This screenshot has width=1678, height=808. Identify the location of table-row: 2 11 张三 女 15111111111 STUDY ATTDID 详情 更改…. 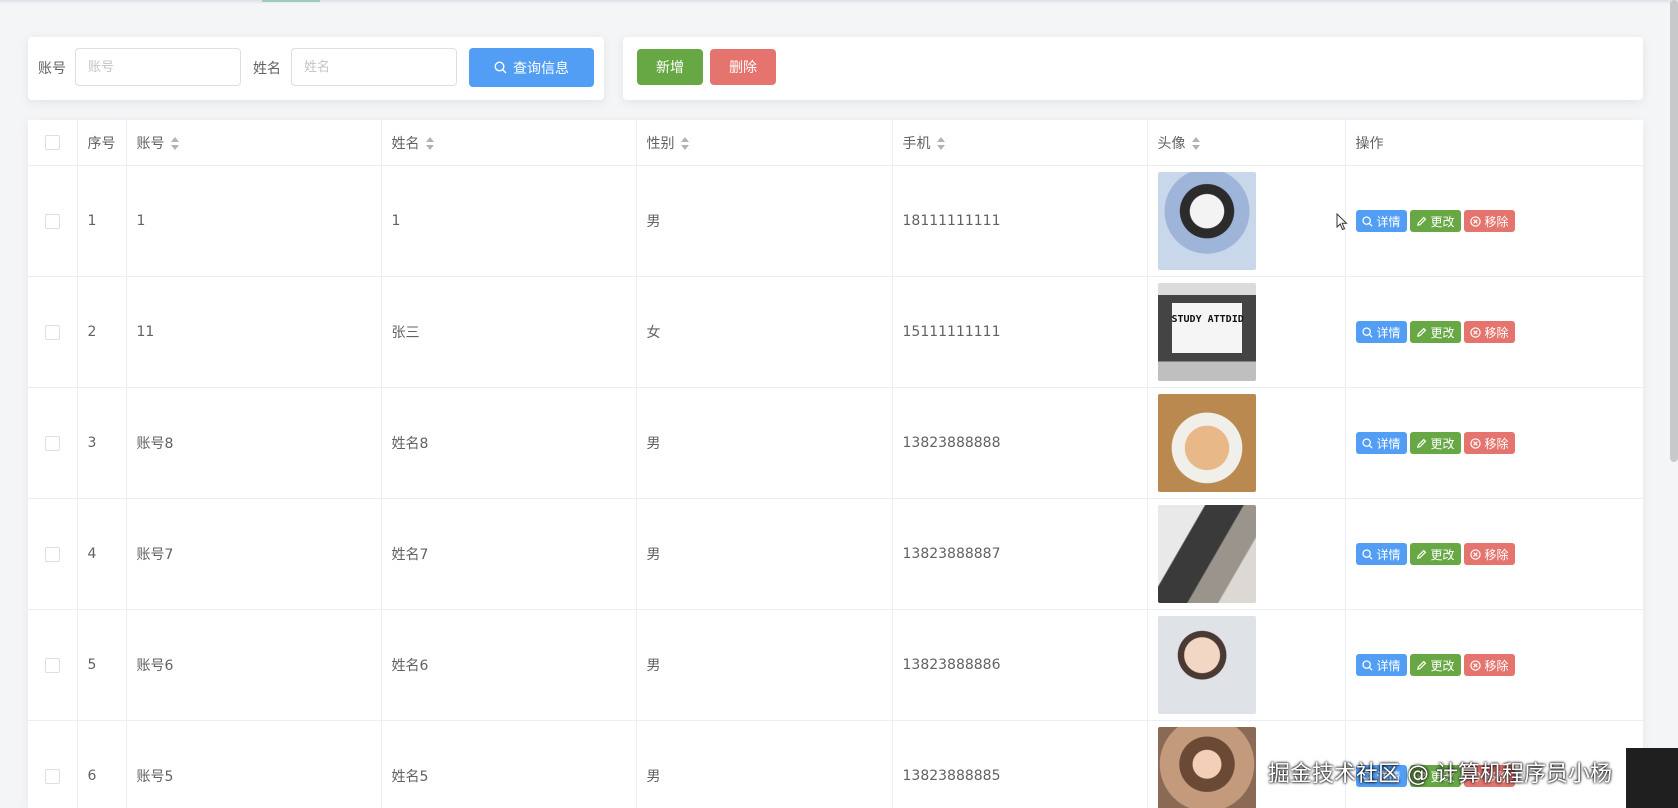
(835, 332).